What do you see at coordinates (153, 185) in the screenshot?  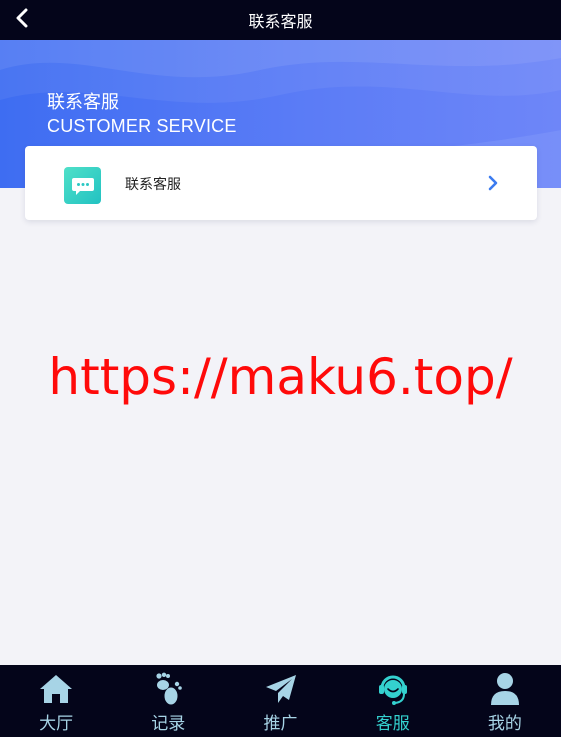 I see `service-card-label: 联系客服` at bounding box center [153, 185].